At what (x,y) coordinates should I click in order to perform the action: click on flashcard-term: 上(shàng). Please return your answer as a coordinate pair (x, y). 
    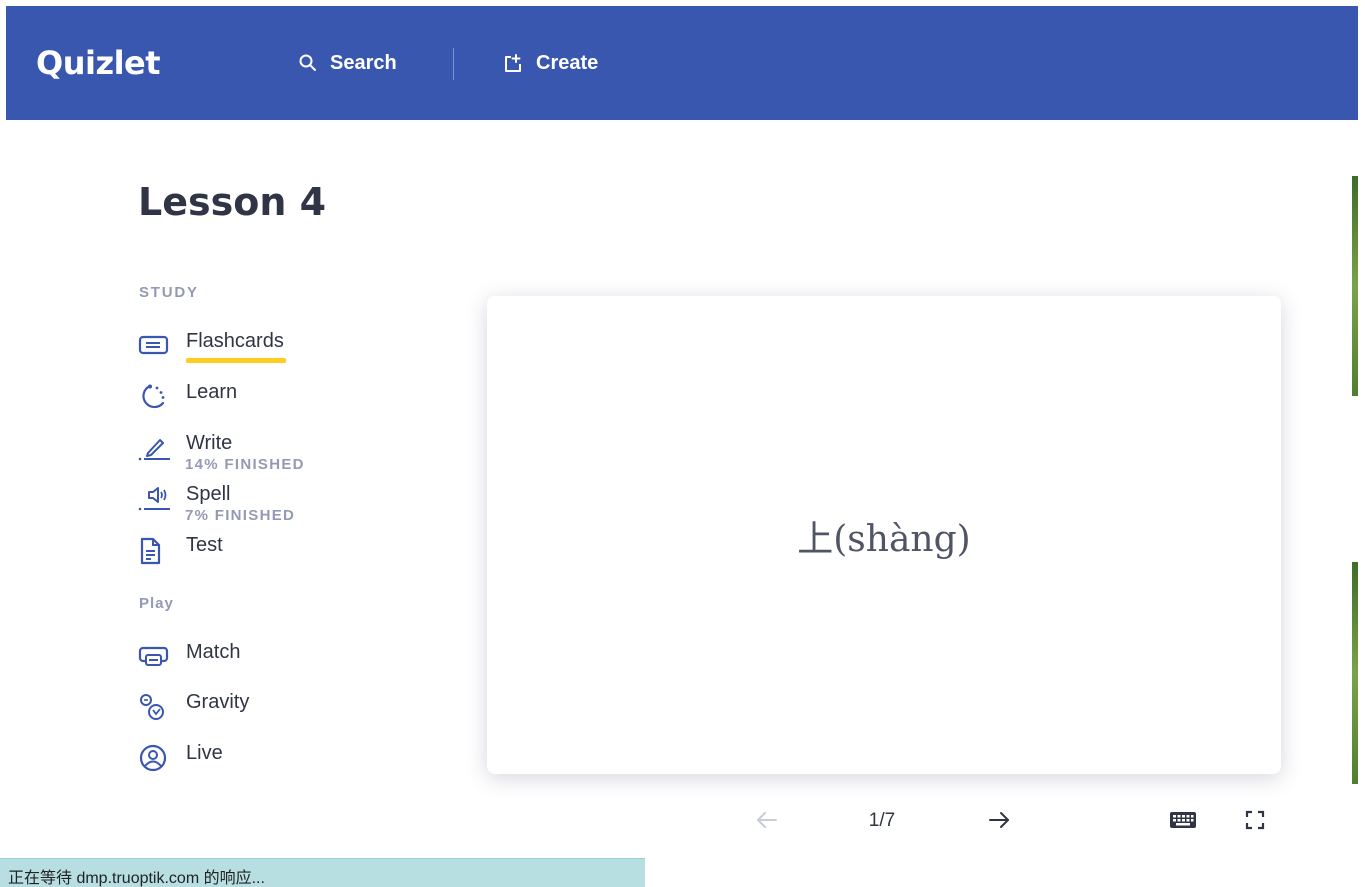
    Looking at the image, I should click on (884, 539).